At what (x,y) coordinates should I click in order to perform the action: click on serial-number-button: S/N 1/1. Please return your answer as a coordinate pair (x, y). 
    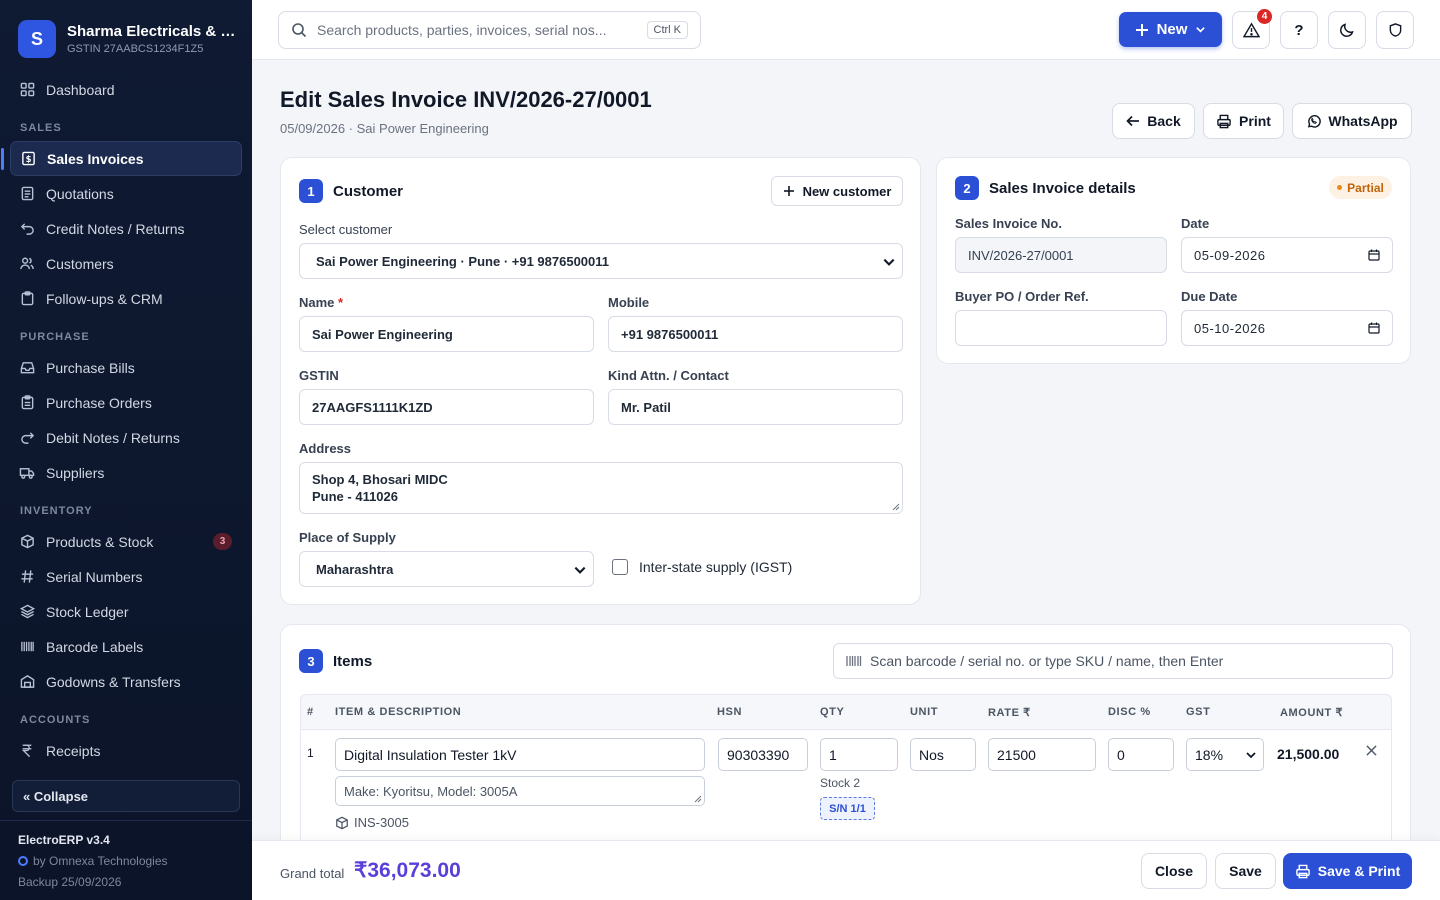
    Looking at the image, I should click on (847, 808).